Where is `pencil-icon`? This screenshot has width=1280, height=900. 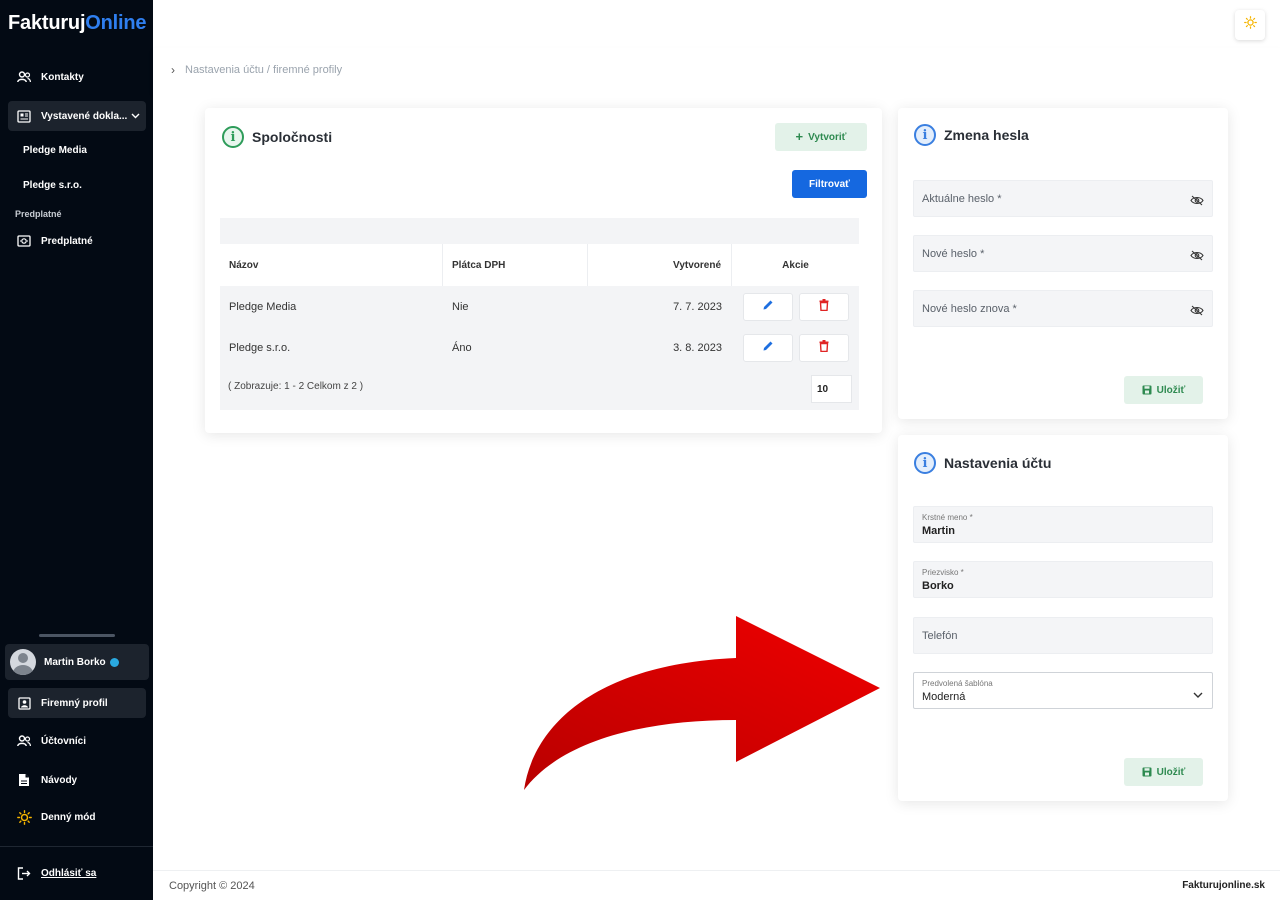 pencil-icon is located at coordinates (768, 306).